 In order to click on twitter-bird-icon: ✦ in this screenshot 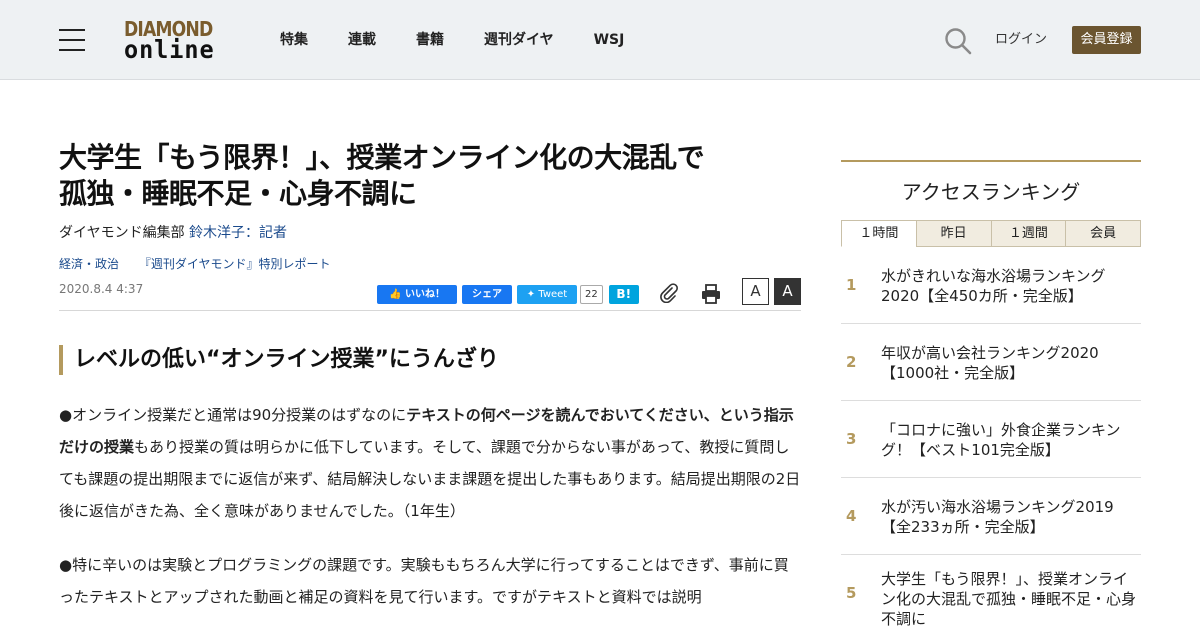, I will do `click(531, 294)`.